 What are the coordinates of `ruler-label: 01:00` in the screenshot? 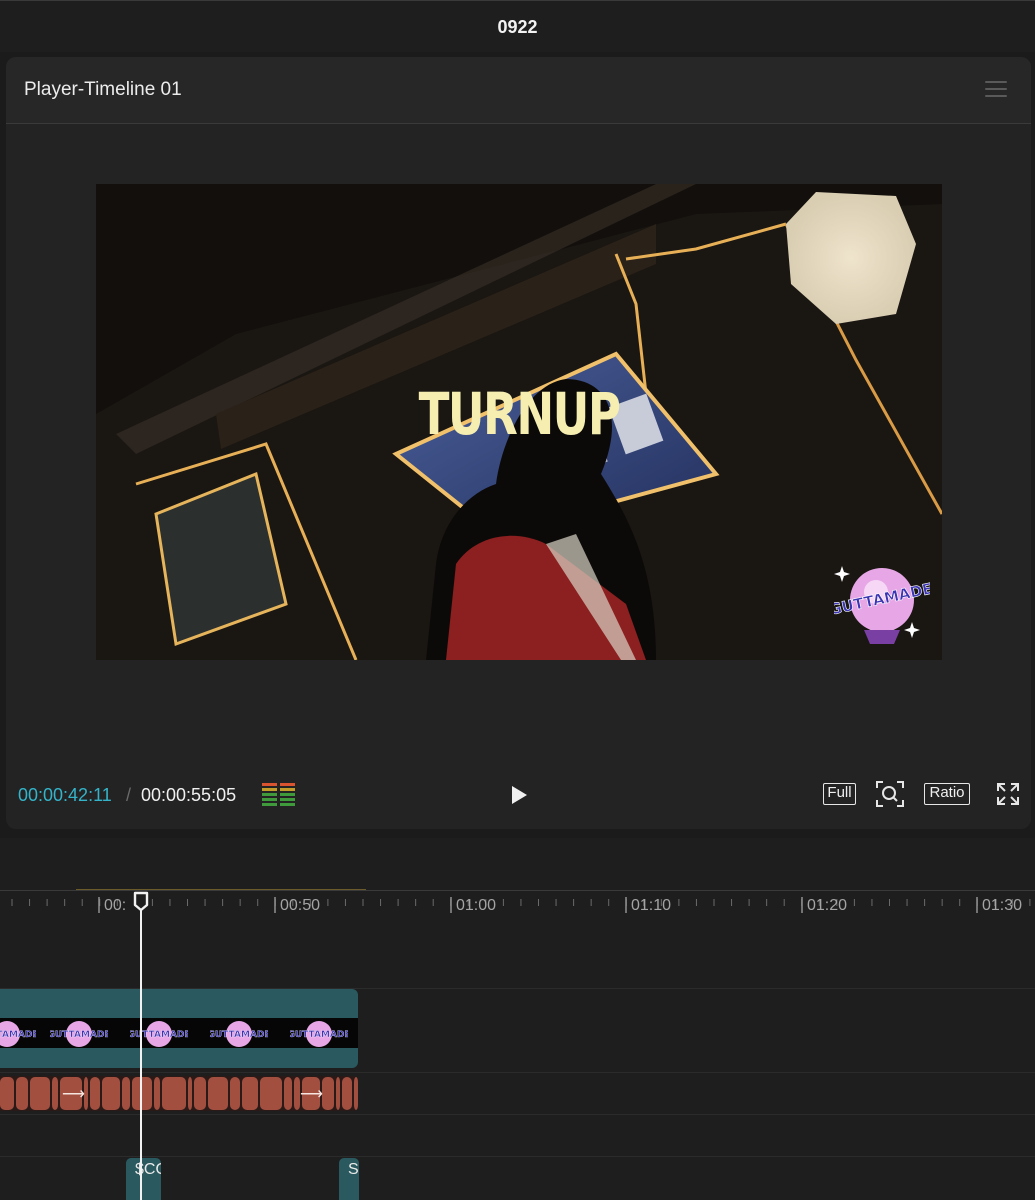 It's located at (476, 905).